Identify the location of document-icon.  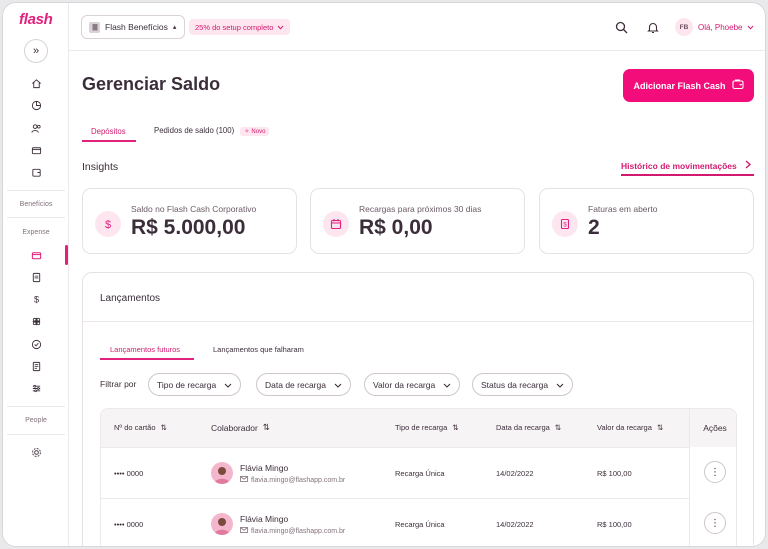
(36, 366).